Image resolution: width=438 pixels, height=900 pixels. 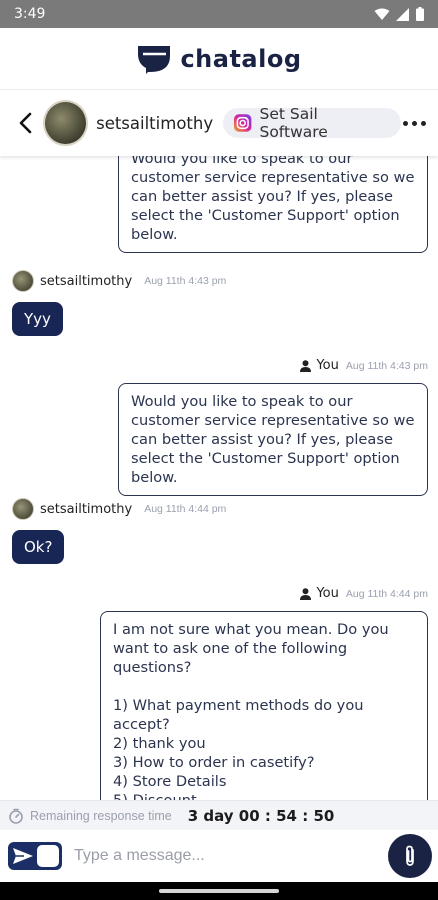 I want to click on message-incoming: setsailtimothy Aug 11th 4:44 pm Ok?, so click(x=162, y=531).